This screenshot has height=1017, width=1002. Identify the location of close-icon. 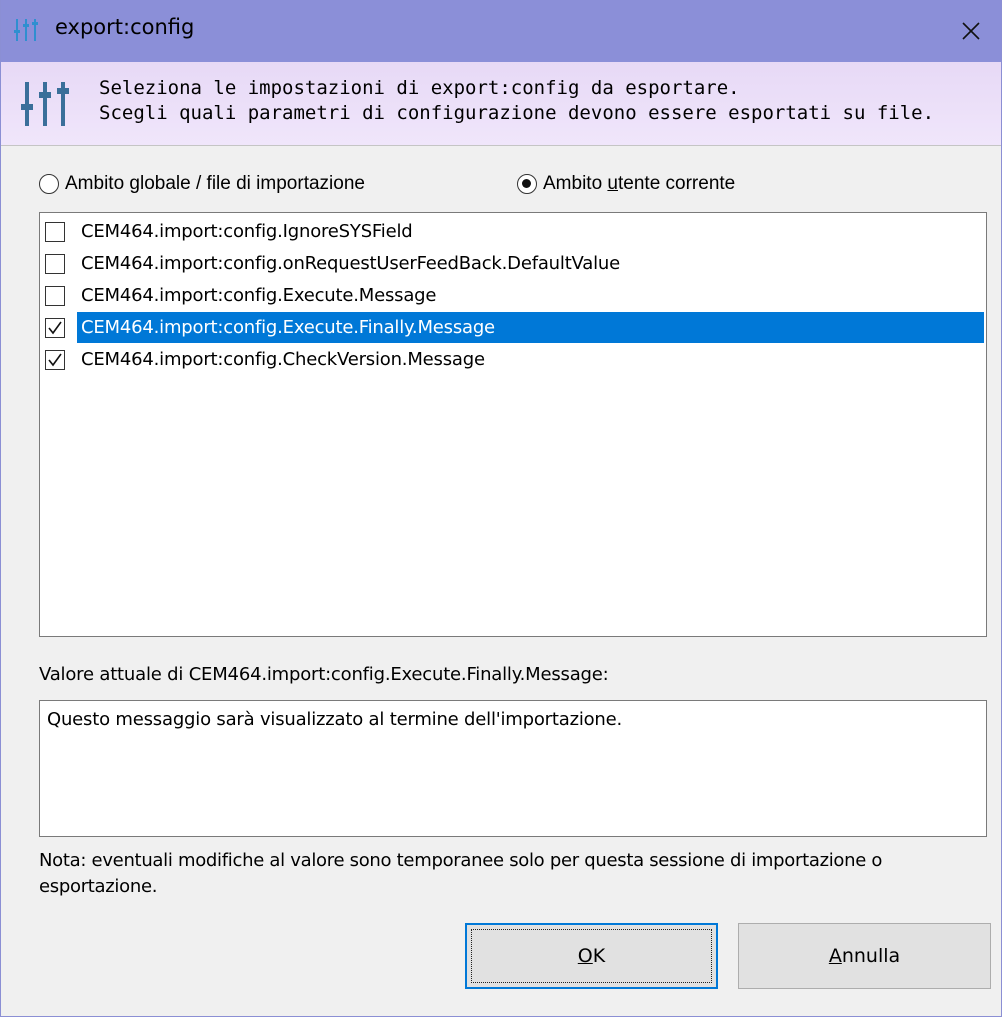
(971, 31).